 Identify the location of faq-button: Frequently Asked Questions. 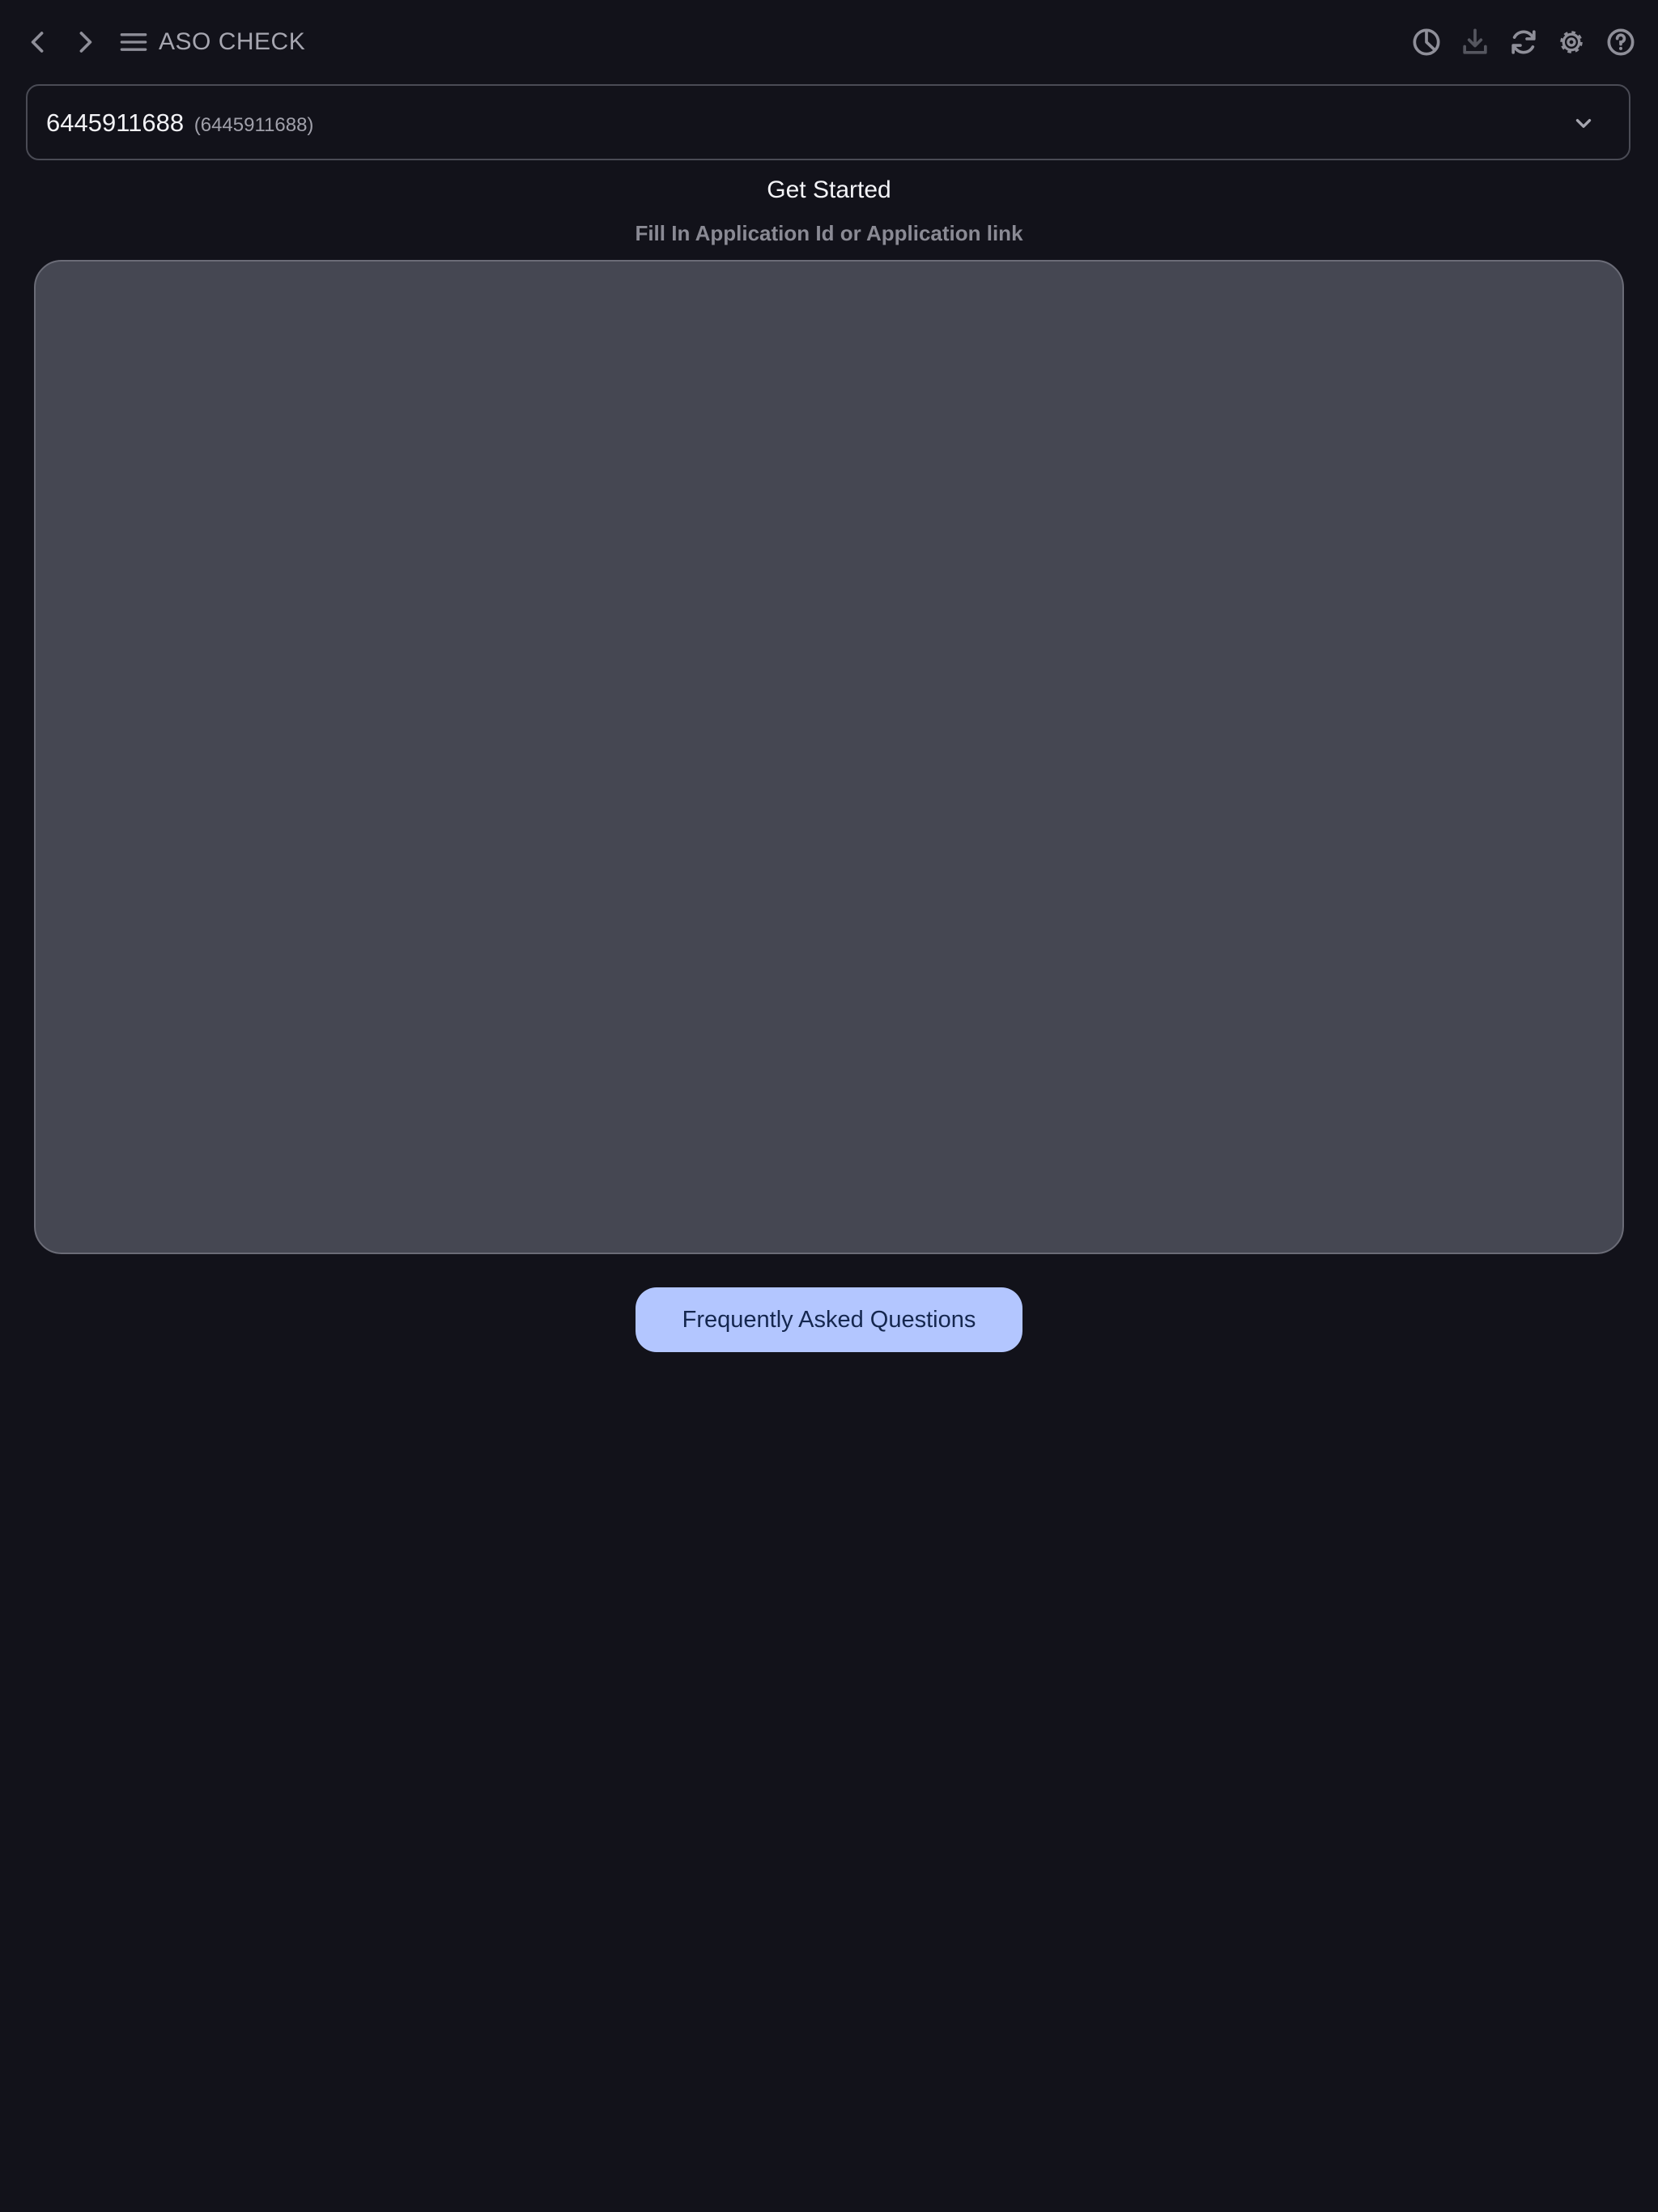
(829, 1320).